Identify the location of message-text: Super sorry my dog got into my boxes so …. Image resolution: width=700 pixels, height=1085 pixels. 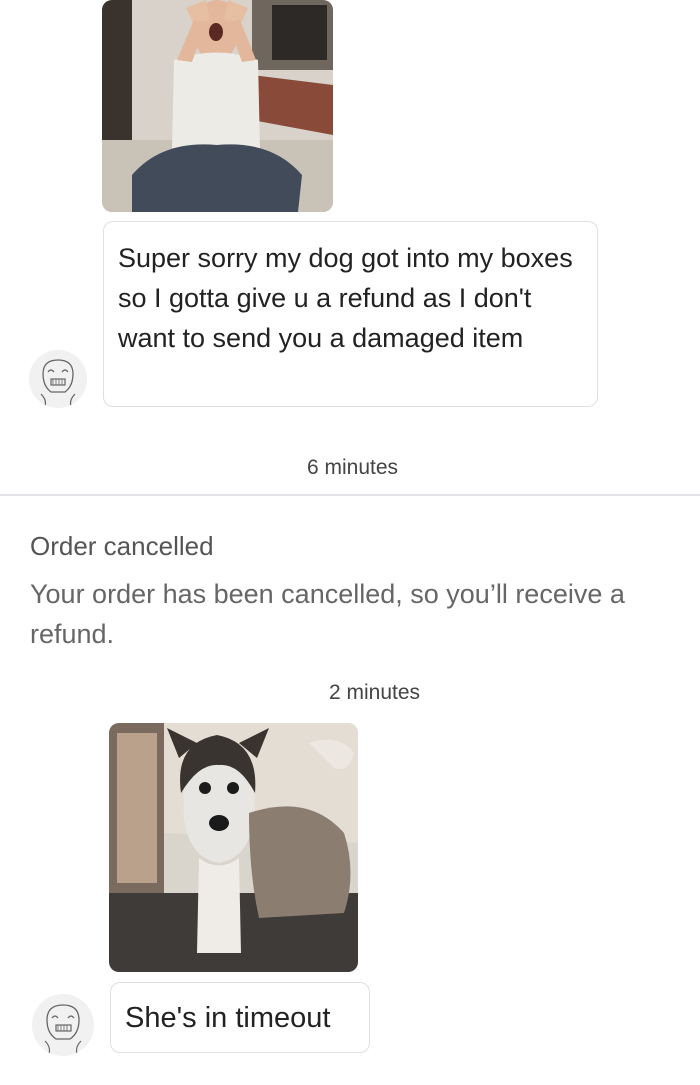
(345, 298).